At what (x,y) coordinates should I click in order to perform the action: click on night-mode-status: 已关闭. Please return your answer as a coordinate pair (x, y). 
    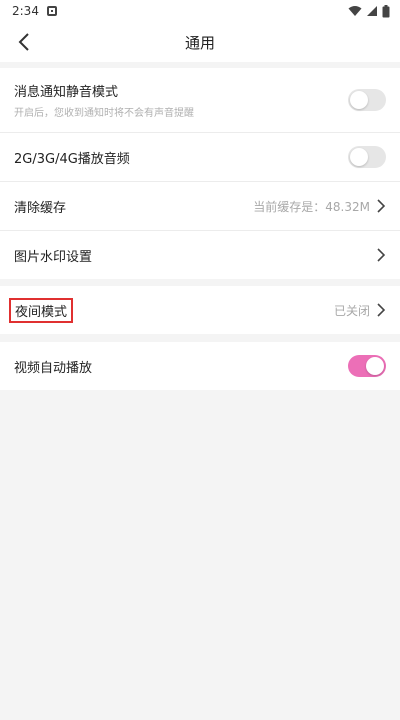
    Looking at the image, I should click on (351, 310).